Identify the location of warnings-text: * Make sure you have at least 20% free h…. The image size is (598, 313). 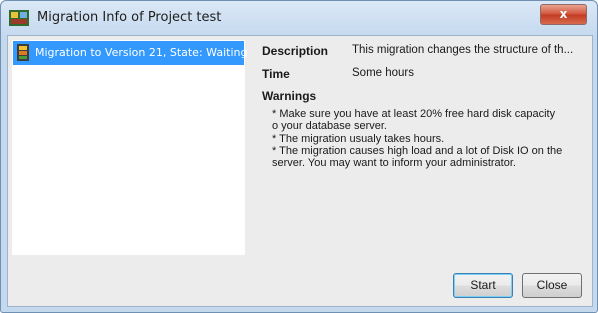
(417, 139).